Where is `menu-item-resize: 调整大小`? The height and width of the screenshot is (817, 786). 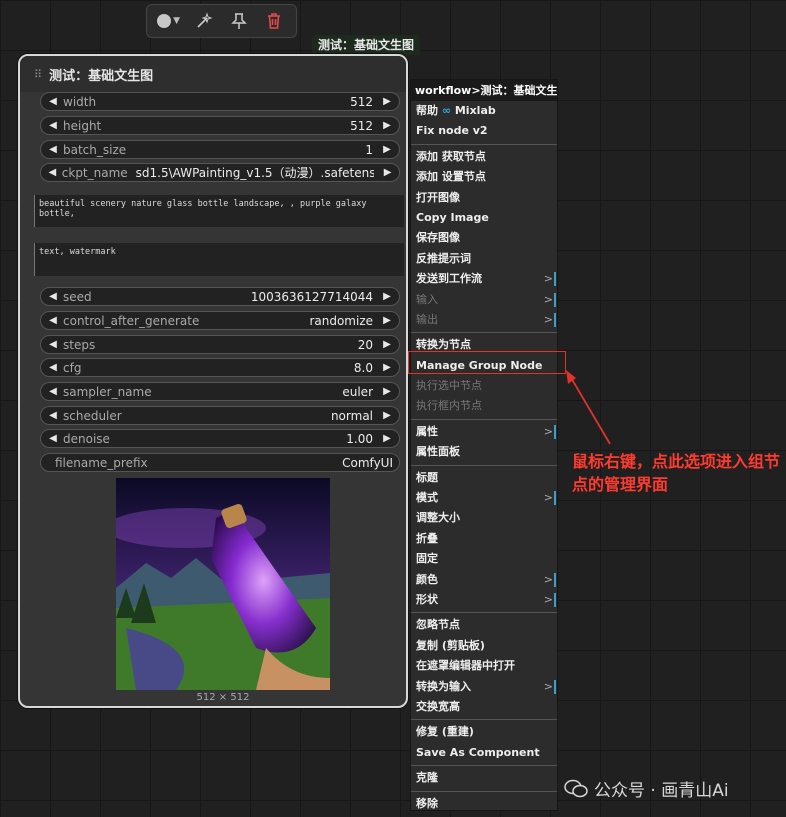
menu-item-resize: 调整大小 is located at coordinates (484, 518).